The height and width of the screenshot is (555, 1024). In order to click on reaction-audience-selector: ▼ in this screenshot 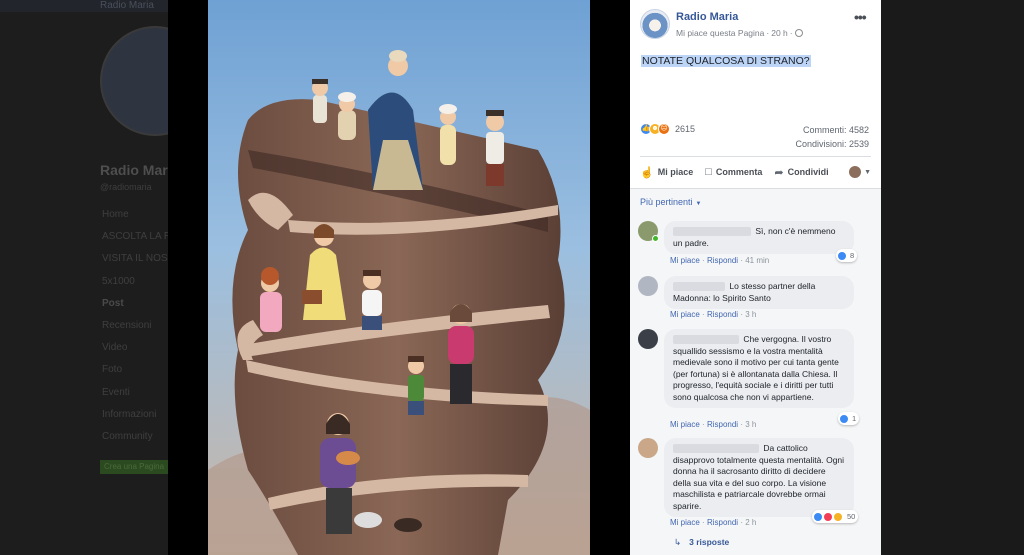, I will do `click(860, 172)`.